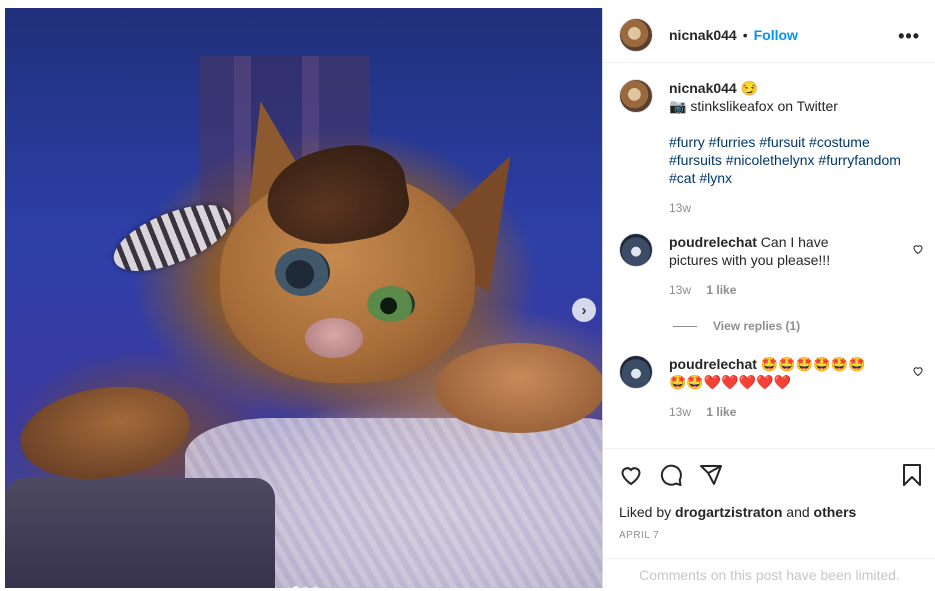 This screenshot has width=935, height=591. I want to click on comments-limited-notice: Comments on this post have been limited., so click(769, 573).